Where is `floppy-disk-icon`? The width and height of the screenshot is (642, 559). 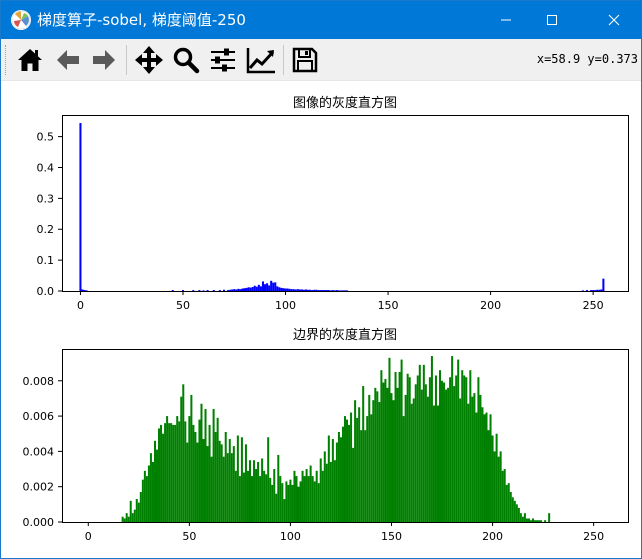 floppy-disk-icon is located at coordinates (305, 60).